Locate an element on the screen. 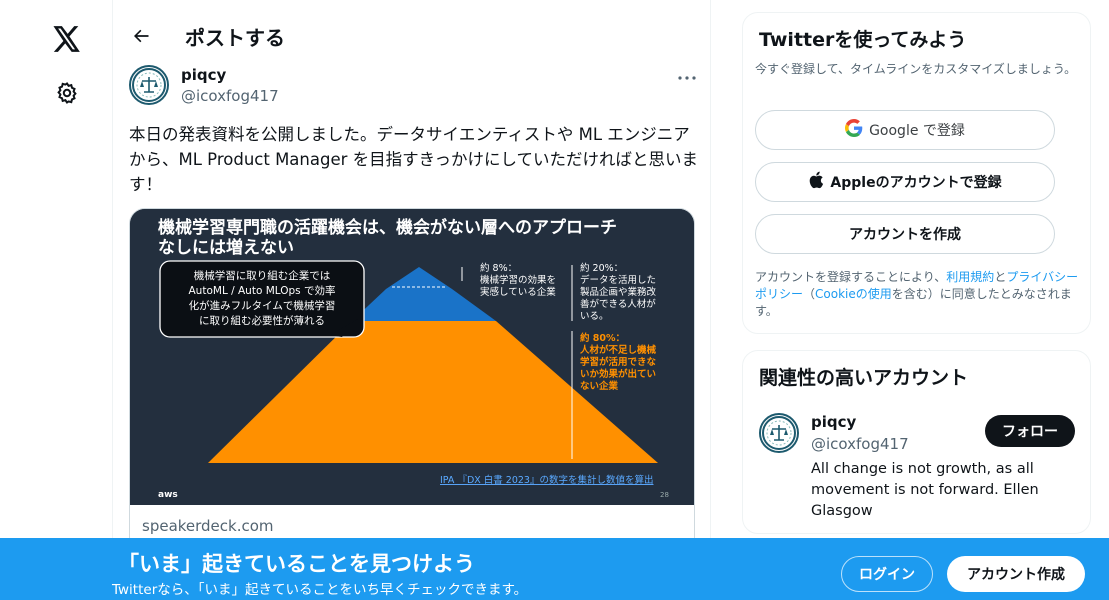 This screenshot has height=600, width=1109. related-handle: @icoxfog417 is located at coordinates (860, 444).